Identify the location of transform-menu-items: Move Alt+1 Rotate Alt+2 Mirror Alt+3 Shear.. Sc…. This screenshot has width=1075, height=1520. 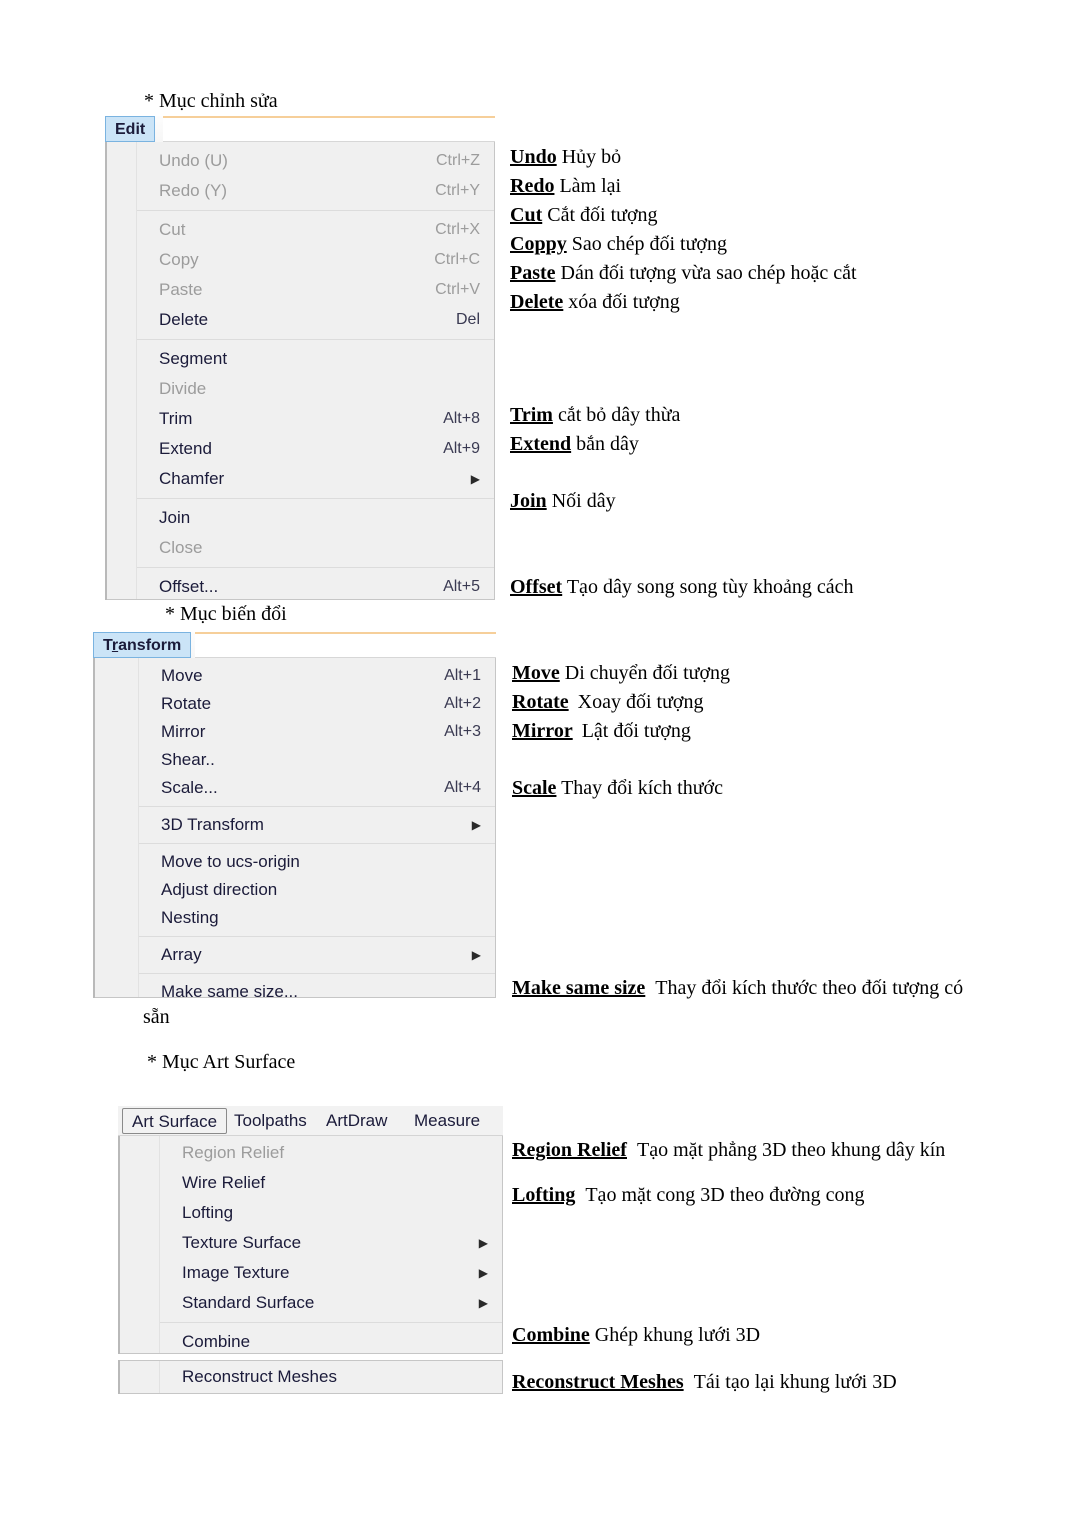
(317, 833).